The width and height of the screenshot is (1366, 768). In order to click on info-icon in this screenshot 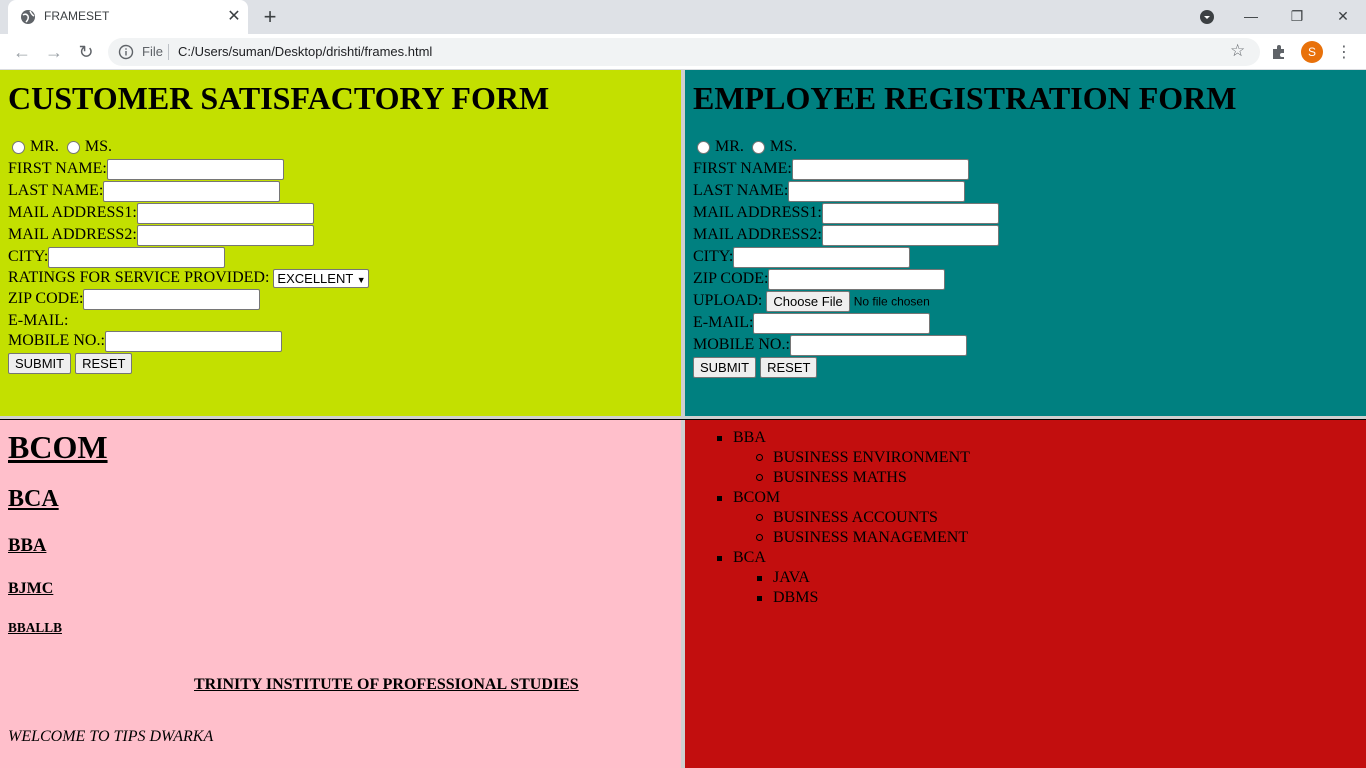, I will do `click(126, 52)`.